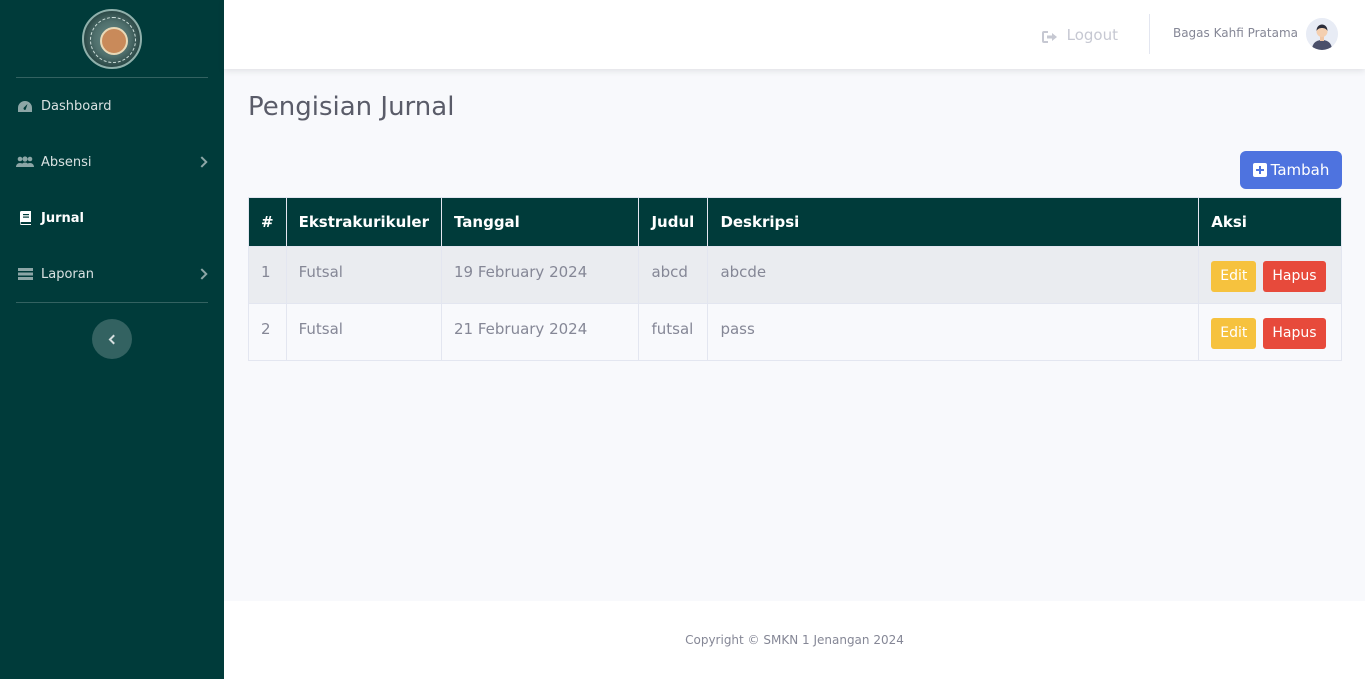  Describe the element at coordinates (25, 106) in the screenshot. I see `dashboard-icon` at that location.